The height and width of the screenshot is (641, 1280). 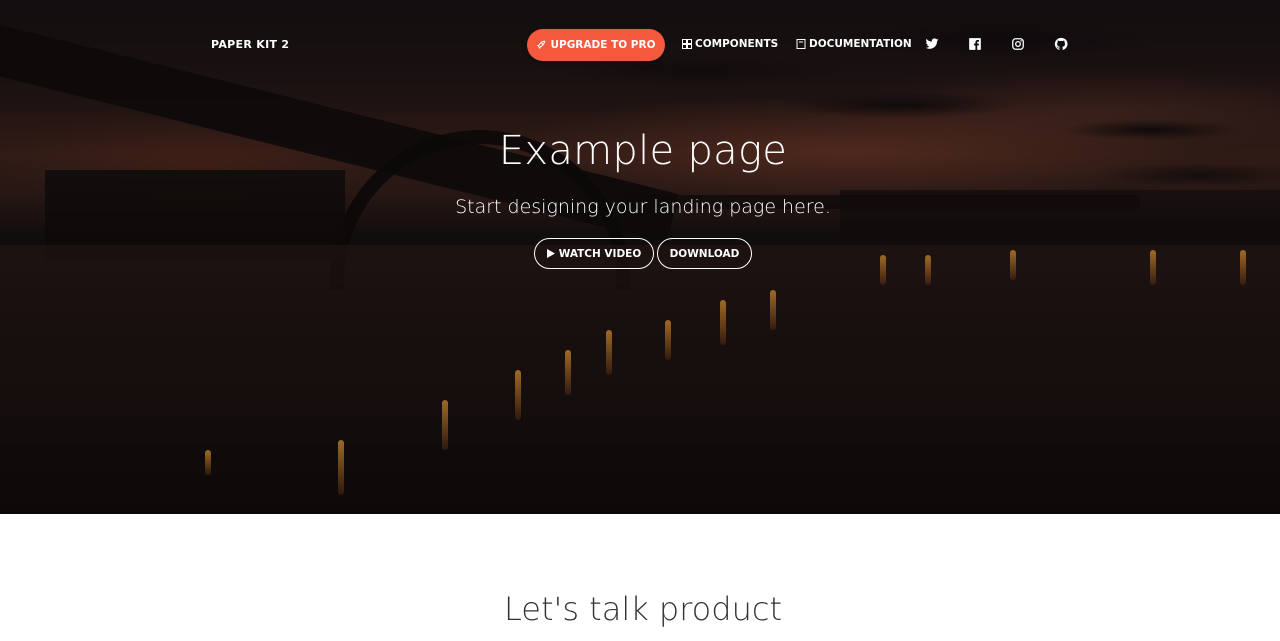 I want to click on instagram-link, so click(x=1018, y=44).